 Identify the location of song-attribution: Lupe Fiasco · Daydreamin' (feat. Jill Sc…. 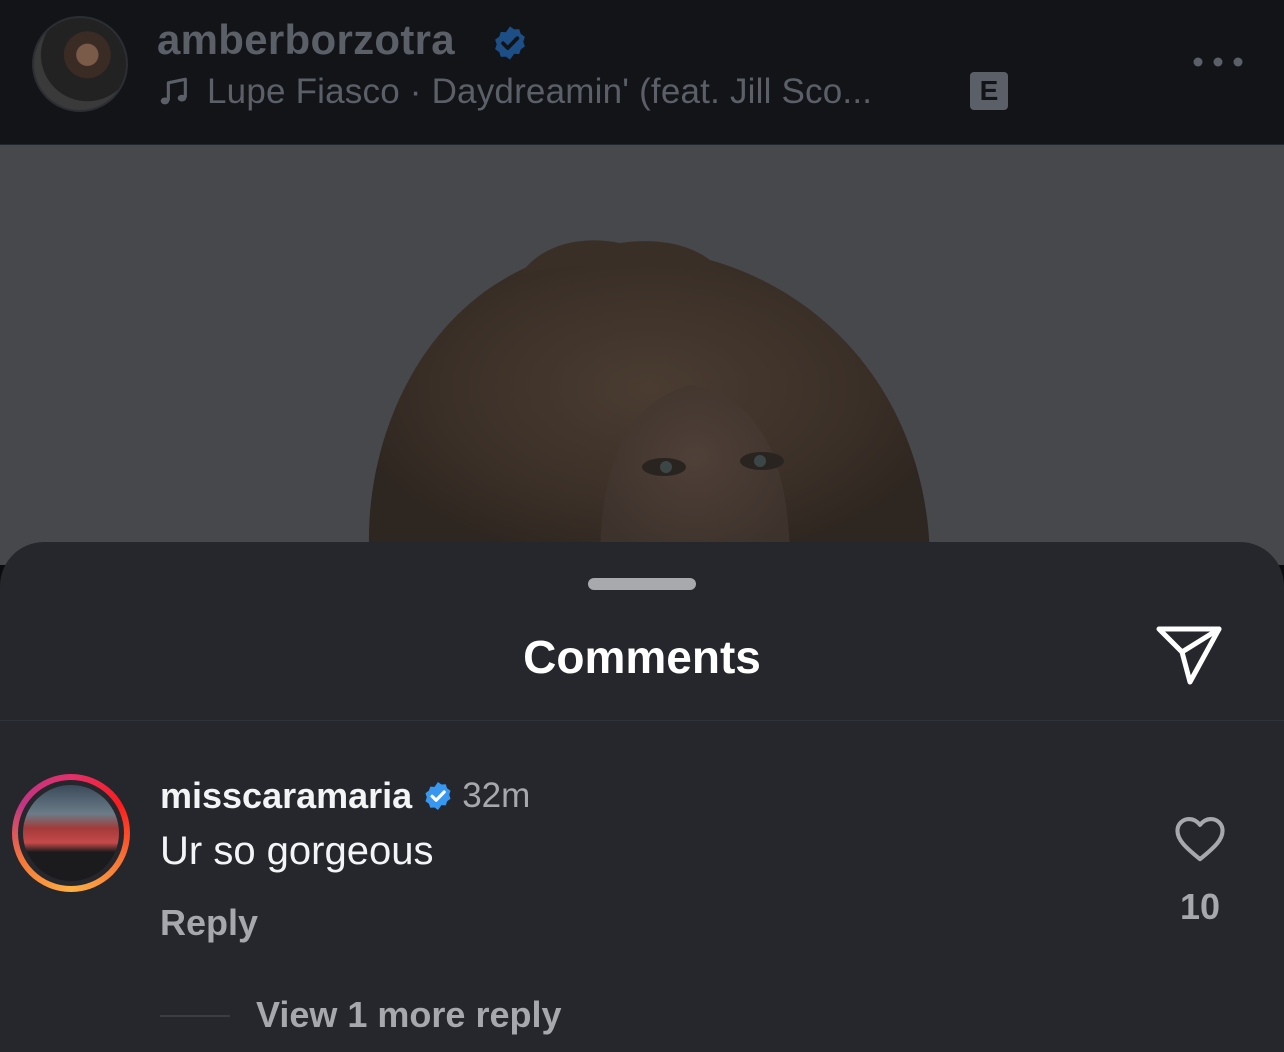
(514, 92).